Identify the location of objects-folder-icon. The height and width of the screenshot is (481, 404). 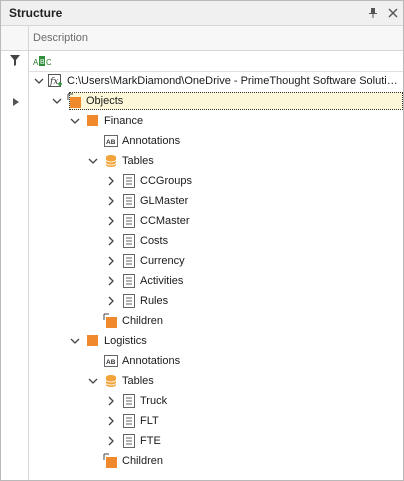
(74, 100).